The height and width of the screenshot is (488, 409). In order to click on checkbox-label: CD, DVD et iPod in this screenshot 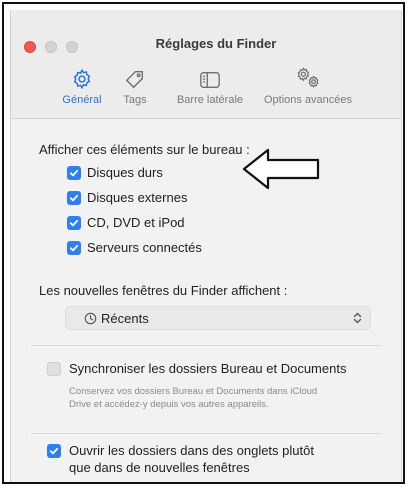, I will do `click(136, 222)`.